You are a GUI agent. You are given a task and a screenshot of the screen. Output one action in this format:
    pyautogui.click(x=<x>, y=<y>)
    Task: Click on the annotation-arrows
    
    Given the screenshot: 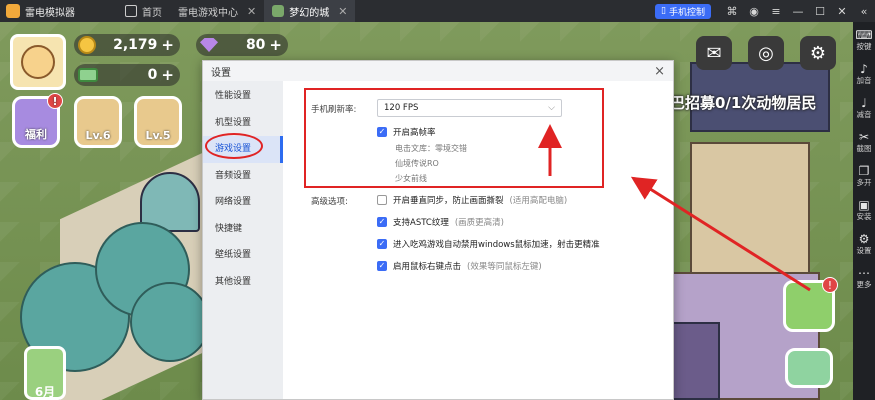 What is the action you would take?
    pyautogui.click(x=674, y=208)
    